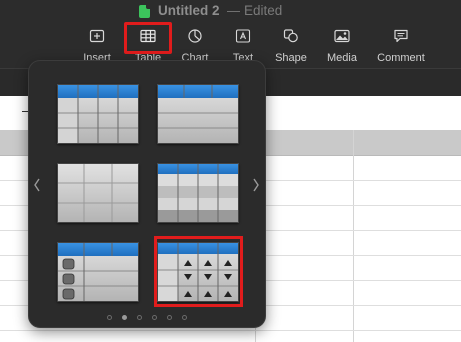 Image resolution: width=461 pixels, height=342 pixels. I want to click on shape-icon, so click(290, 36).